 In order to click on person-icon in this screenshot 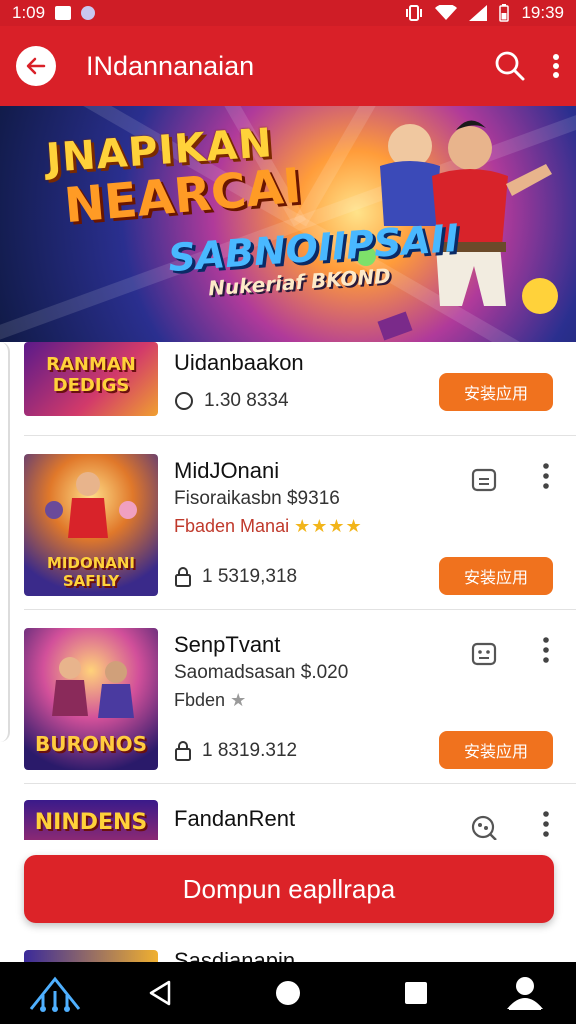, I will do `click(525, 993)`.